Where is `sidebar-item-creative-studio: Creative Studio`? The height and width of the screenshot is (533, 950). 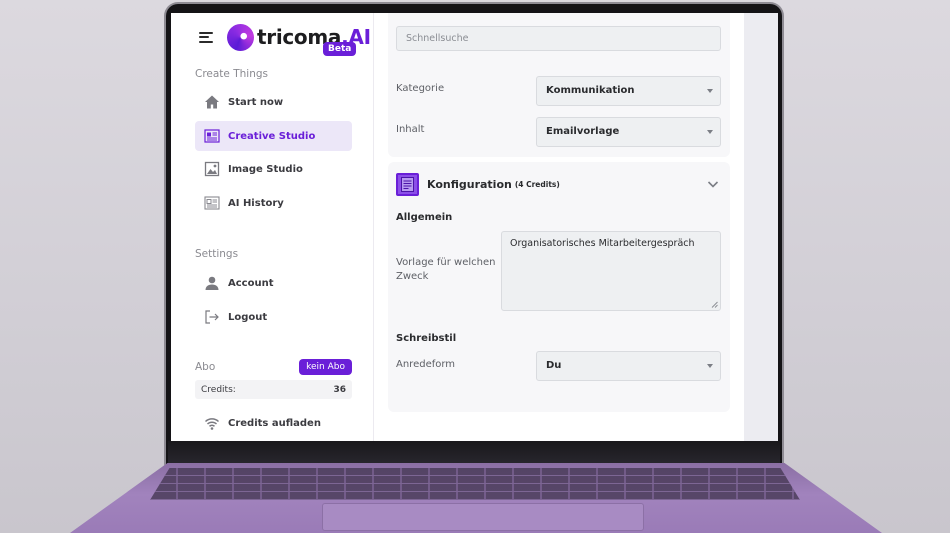 sidebar-item-creative-studio: Creative Studio is located at coordinates (273, 136).